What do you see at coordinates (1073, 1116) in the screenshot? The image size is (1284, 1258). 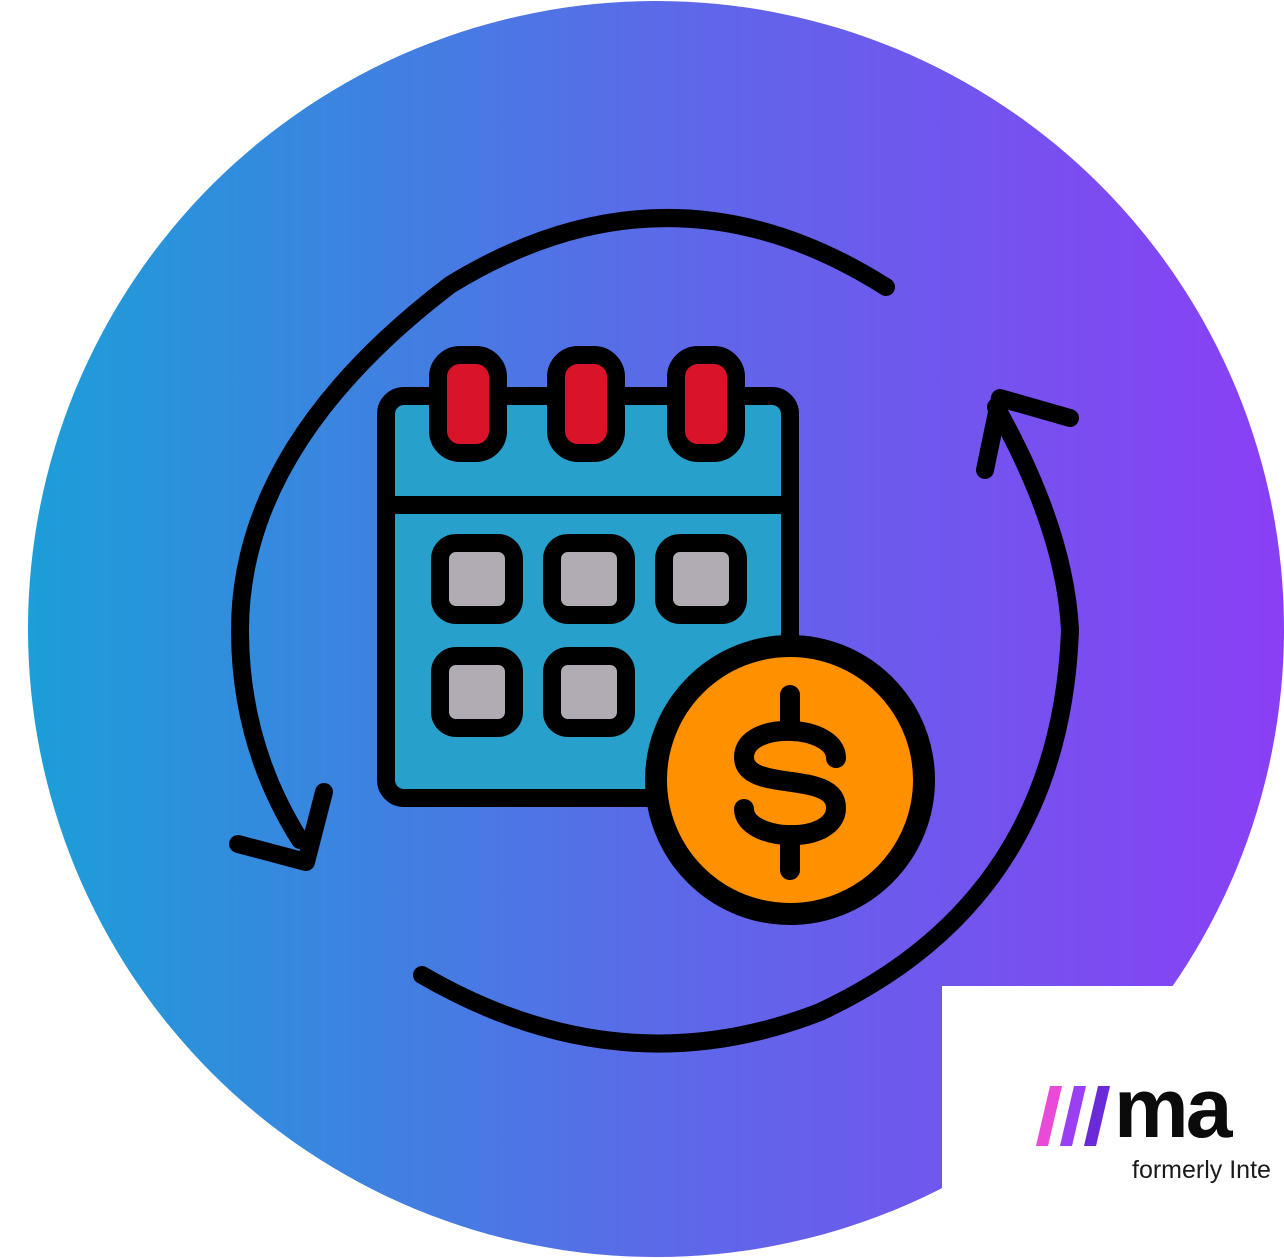 I see `make-logo-stripes-icon` at bounding box center [1073, 1116].